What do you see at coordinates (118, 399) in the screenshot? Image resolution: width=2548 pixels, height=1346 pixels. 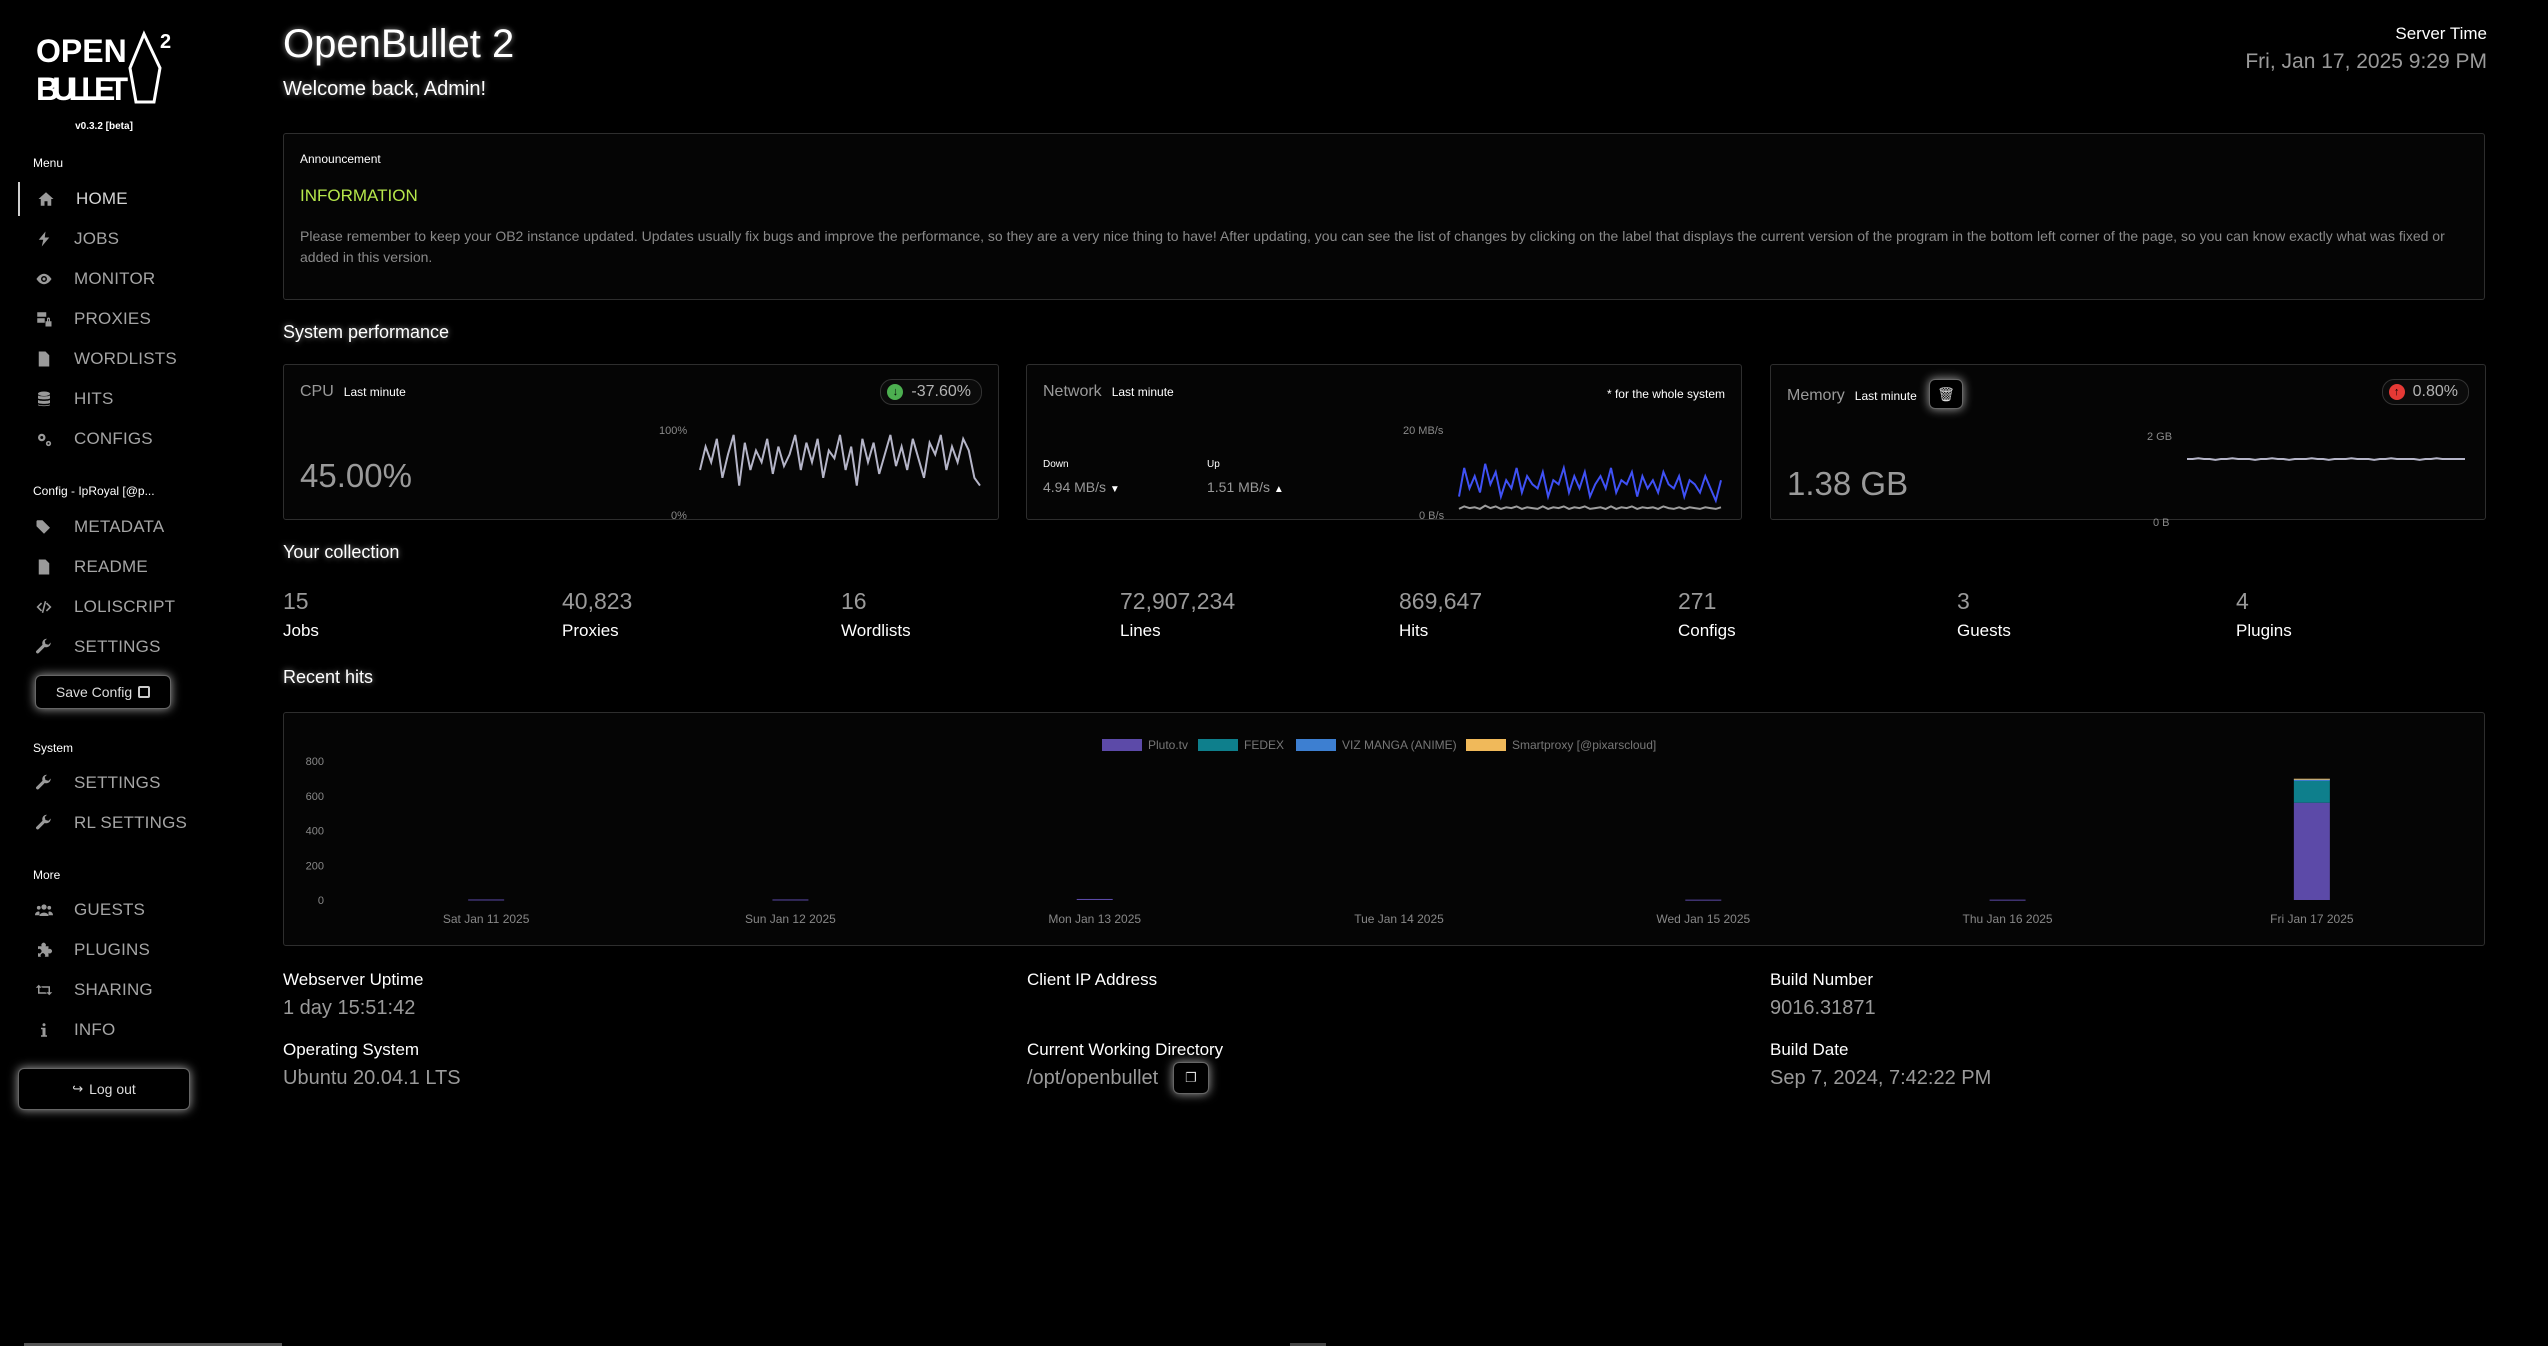 I see `nav-hits: HITS` at bounding box center [118, 399].